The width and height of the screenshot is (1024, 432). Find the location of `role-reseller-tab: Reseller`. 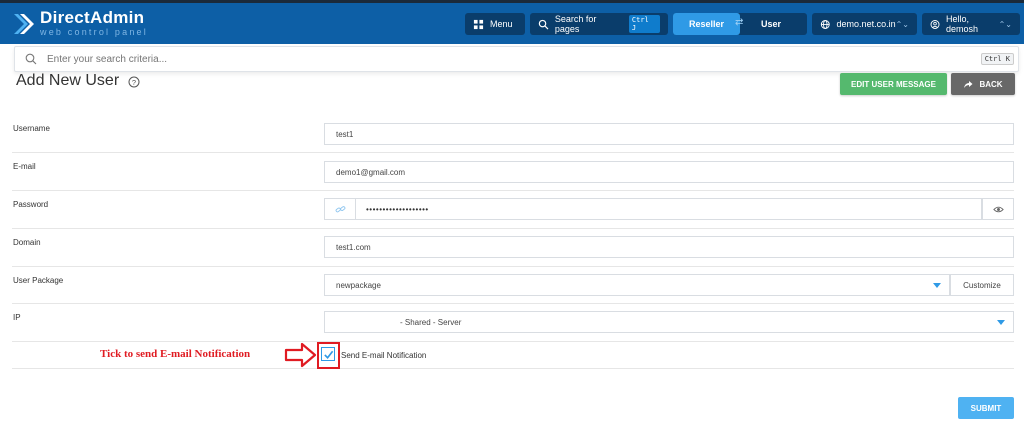

role-reseller-tab: Reseller is located at coordinates (706, 24).